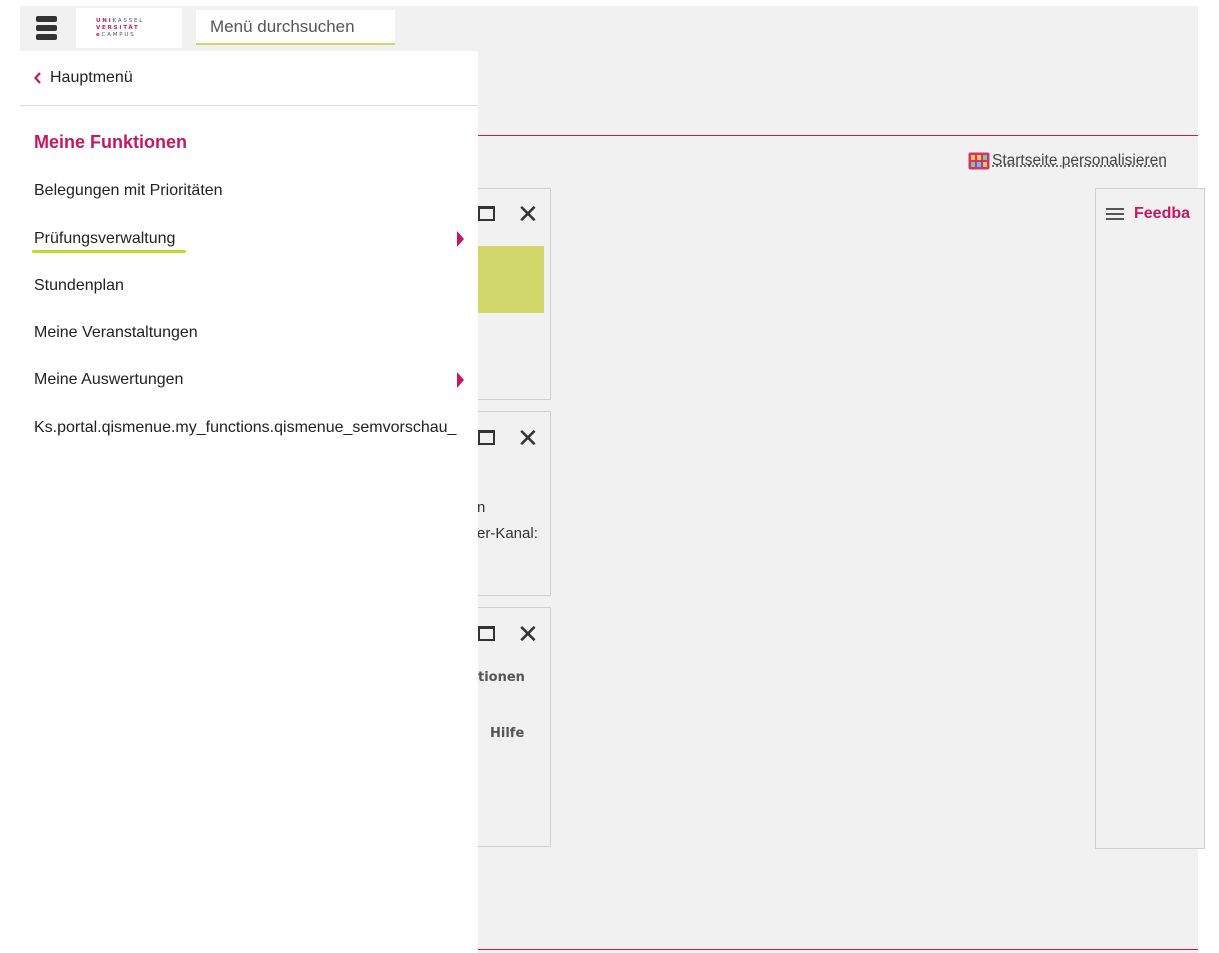  Describe the element at coordinates (979, 161) in the screenshot. I see `grid-icon` at that location.